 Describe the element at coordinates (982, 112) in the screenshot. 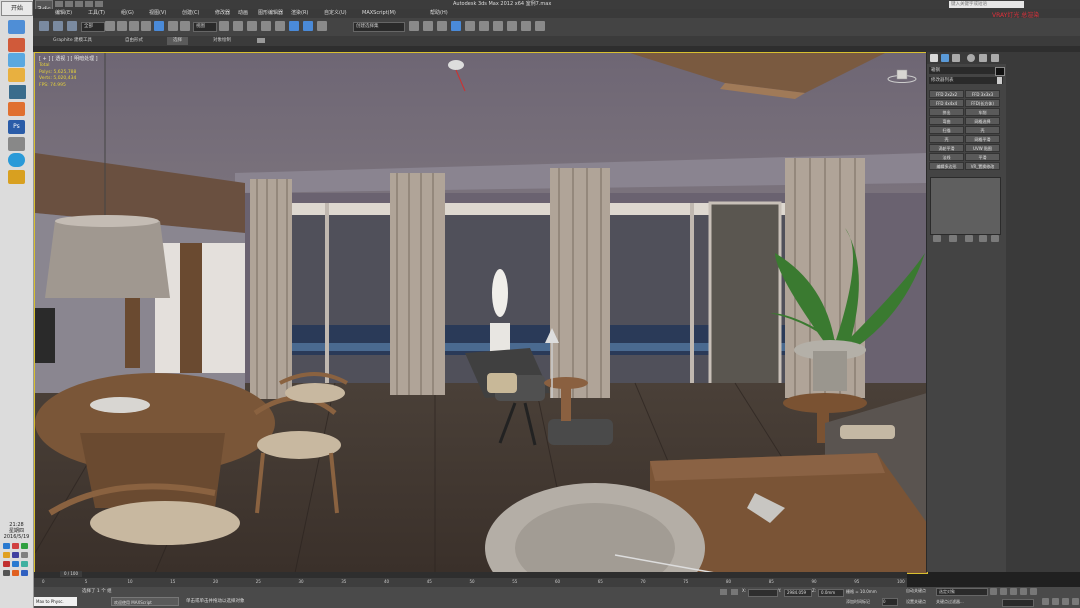

I see `lathe-button: 车削` at that location.